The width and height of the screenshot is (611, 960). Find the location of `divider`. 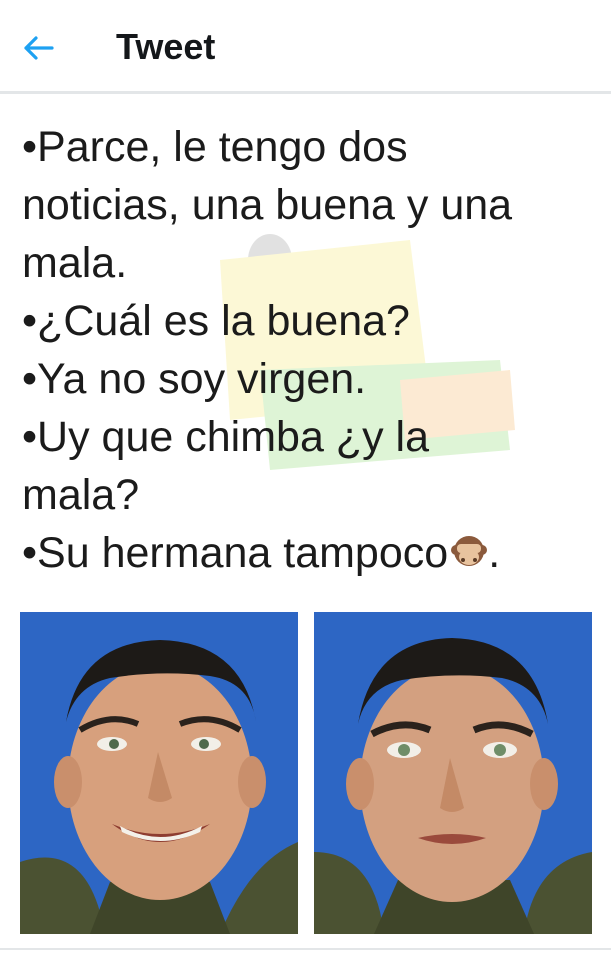

divider is located at coordinates (305, 949).